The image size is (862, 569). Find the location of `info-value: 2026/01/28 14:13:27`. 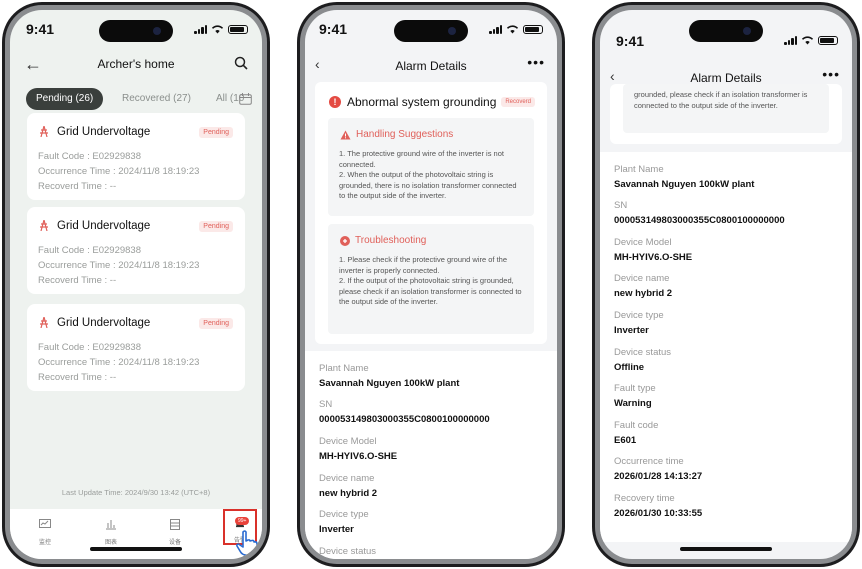

info-value: 2026/01/28 14:13:27 is located at coordinates (658, 476).